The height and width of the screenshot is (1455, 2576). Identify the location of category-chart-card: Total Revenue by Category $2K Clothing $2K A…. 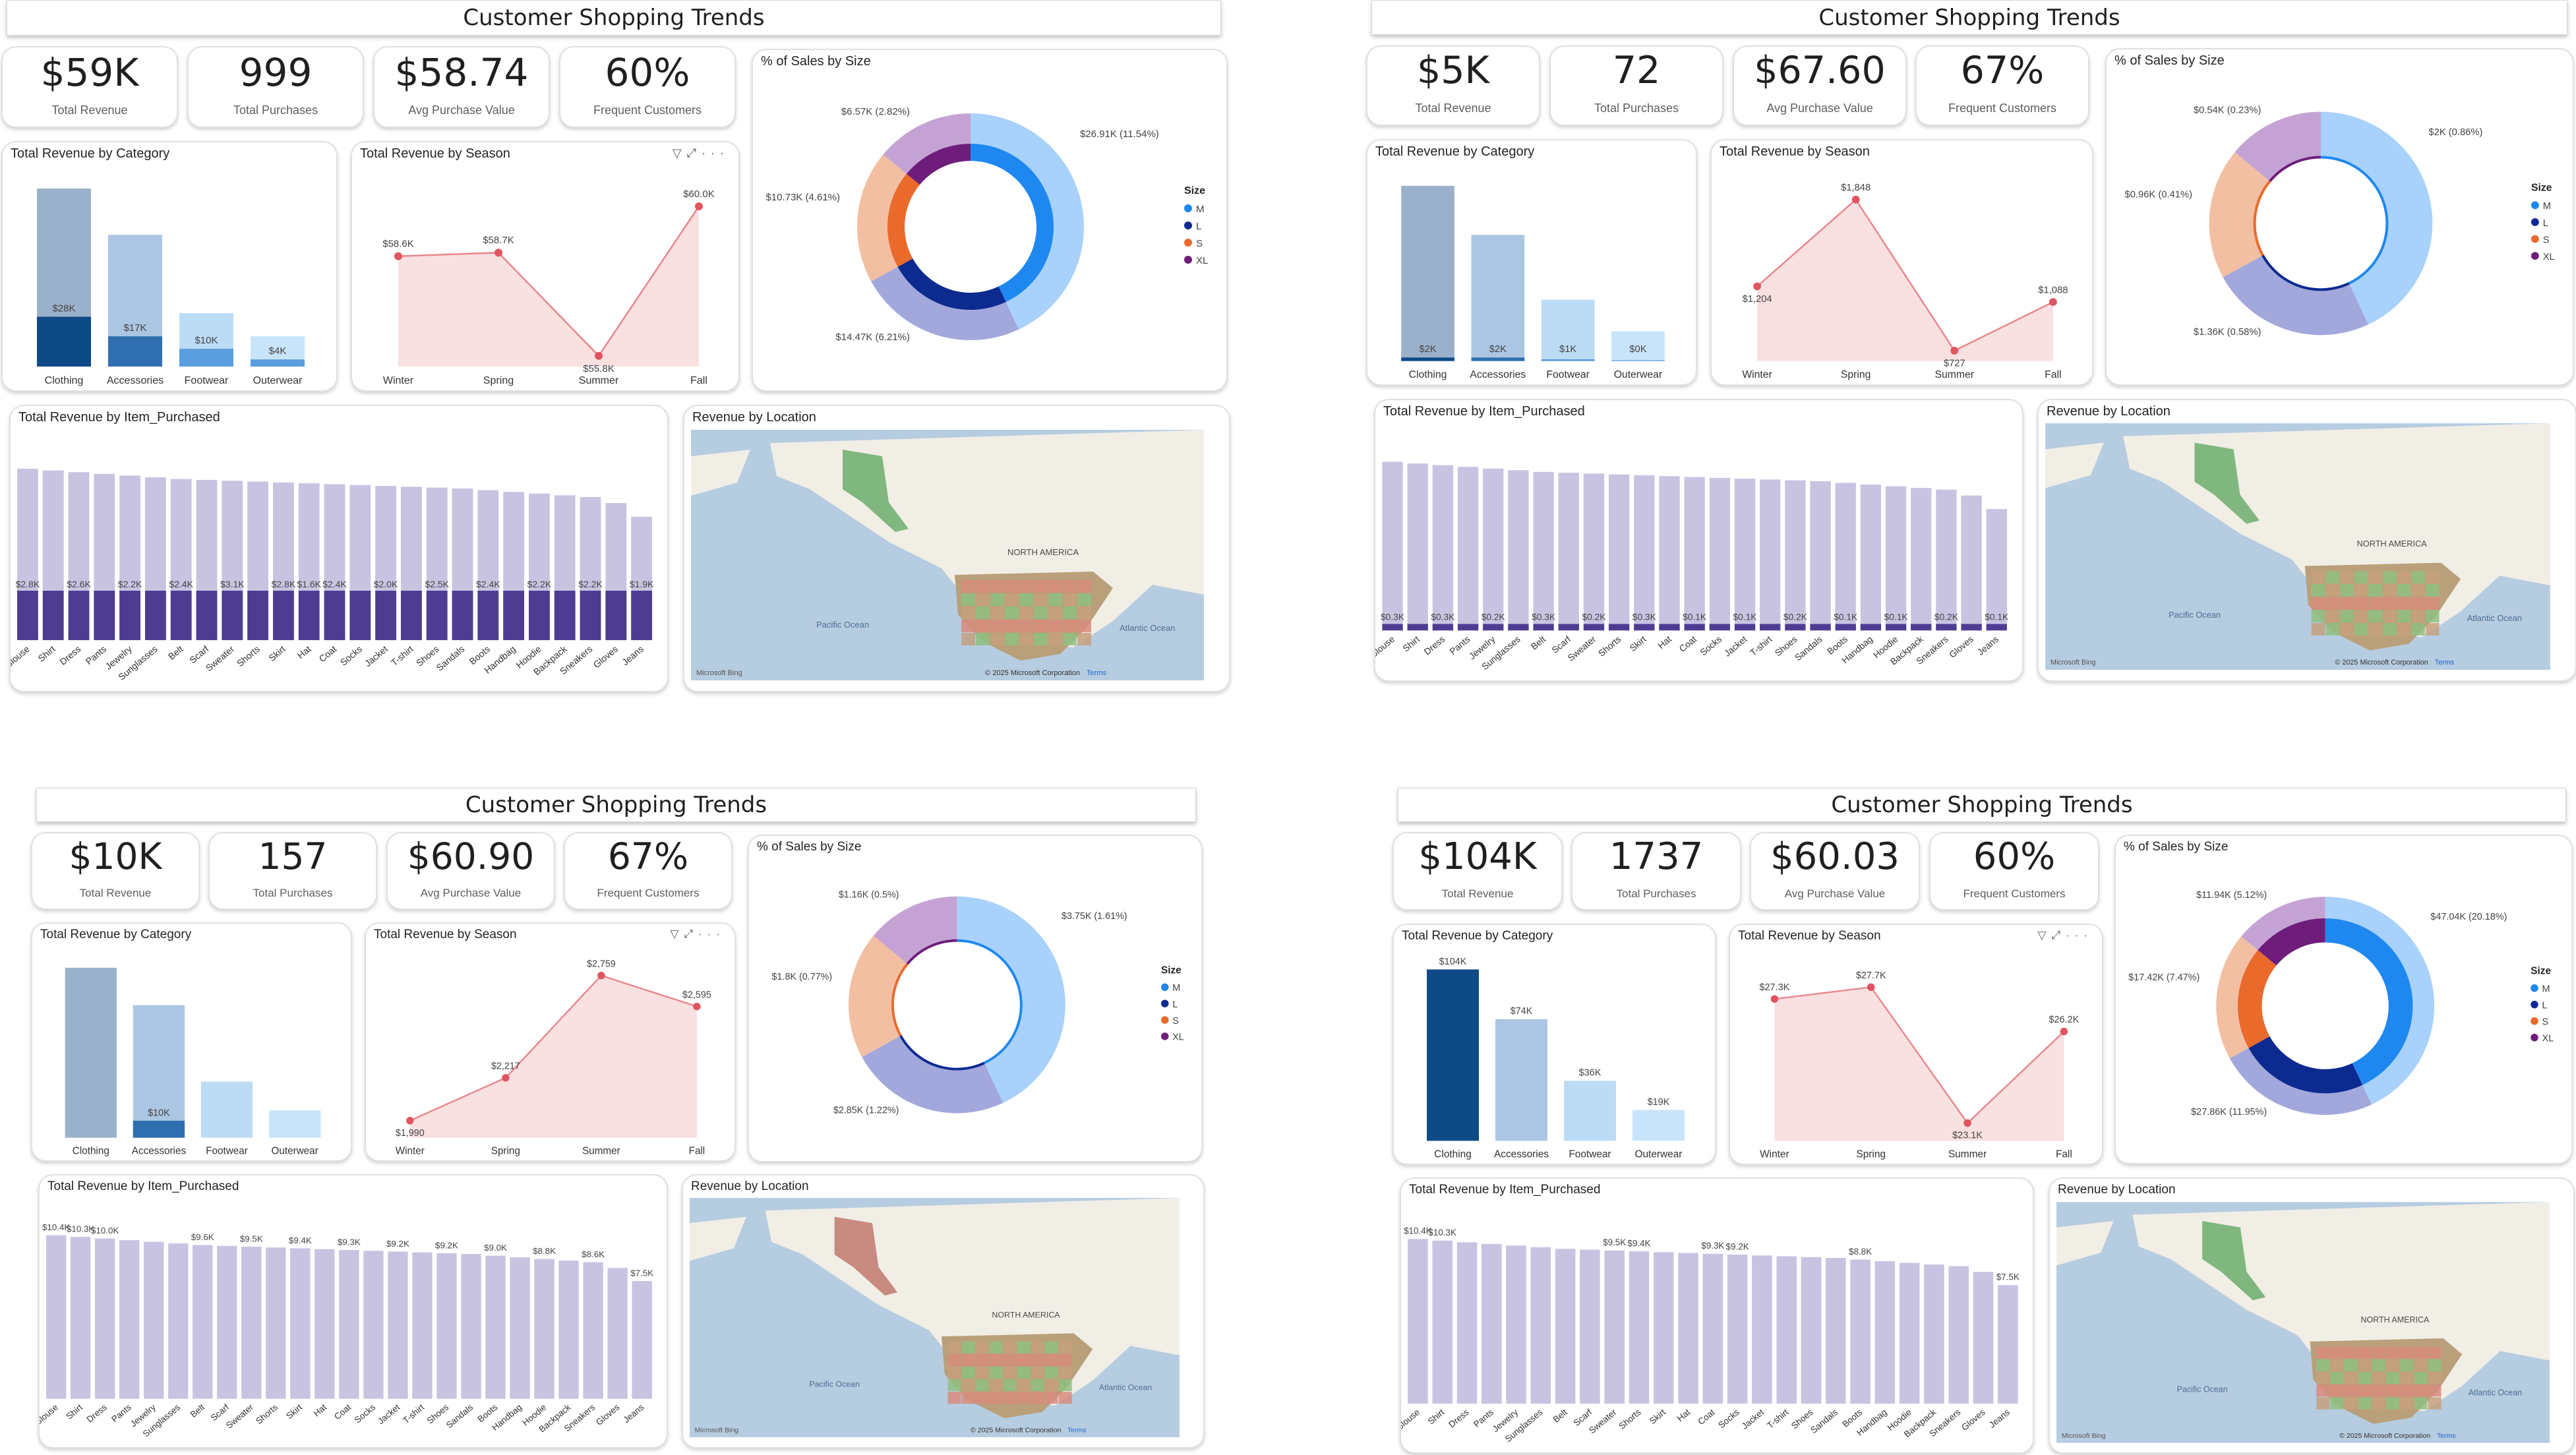
(1531, 262).